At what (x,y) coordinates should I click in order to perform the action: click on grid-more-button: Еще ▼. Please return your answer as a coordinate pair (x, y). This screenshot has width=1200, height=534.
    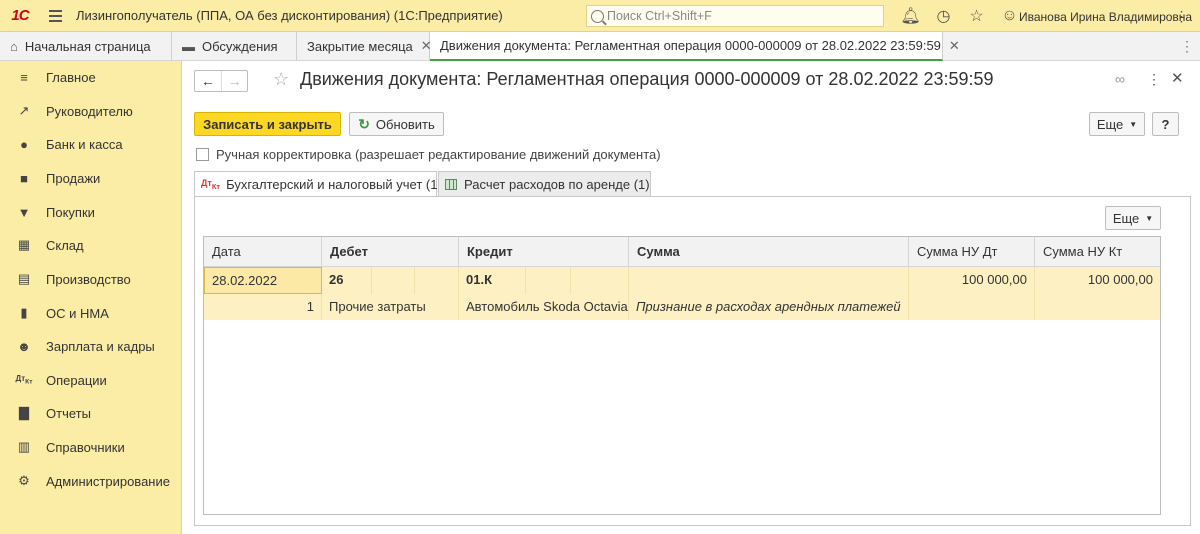
    Looking at the image, I should click on (1133, 218).